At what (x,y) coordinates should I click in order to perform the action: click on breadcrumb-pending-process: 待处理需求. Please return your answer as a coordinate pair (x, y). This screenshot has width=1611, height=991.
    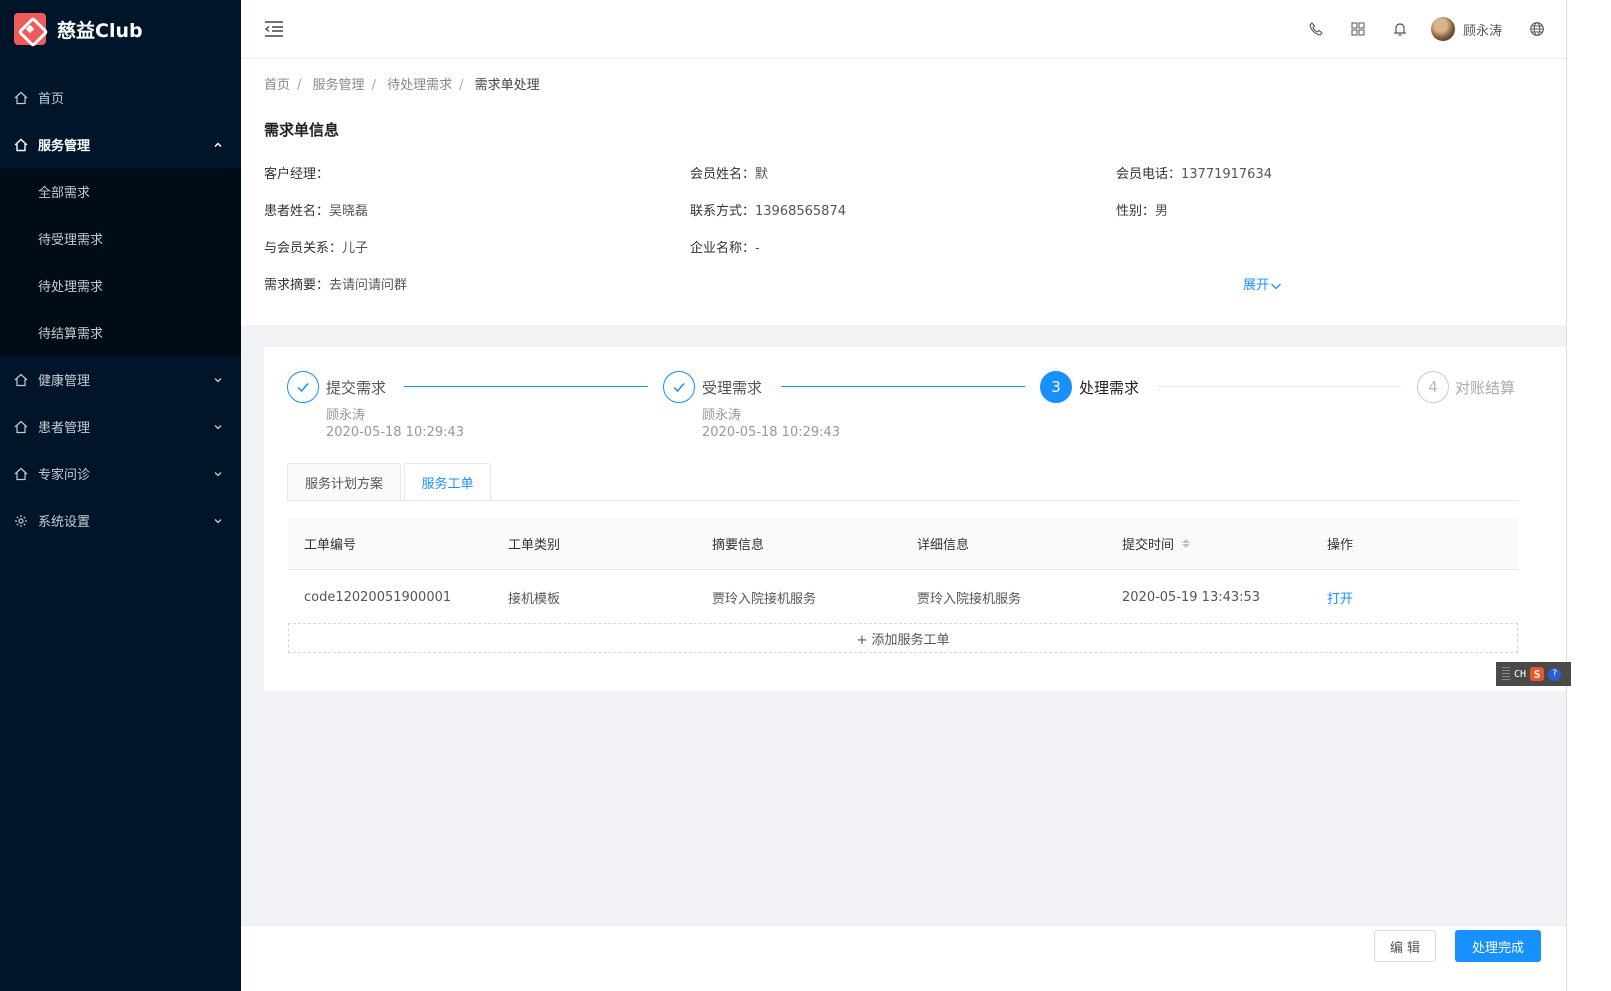
    Looking at the image, I should click on (419, 85).